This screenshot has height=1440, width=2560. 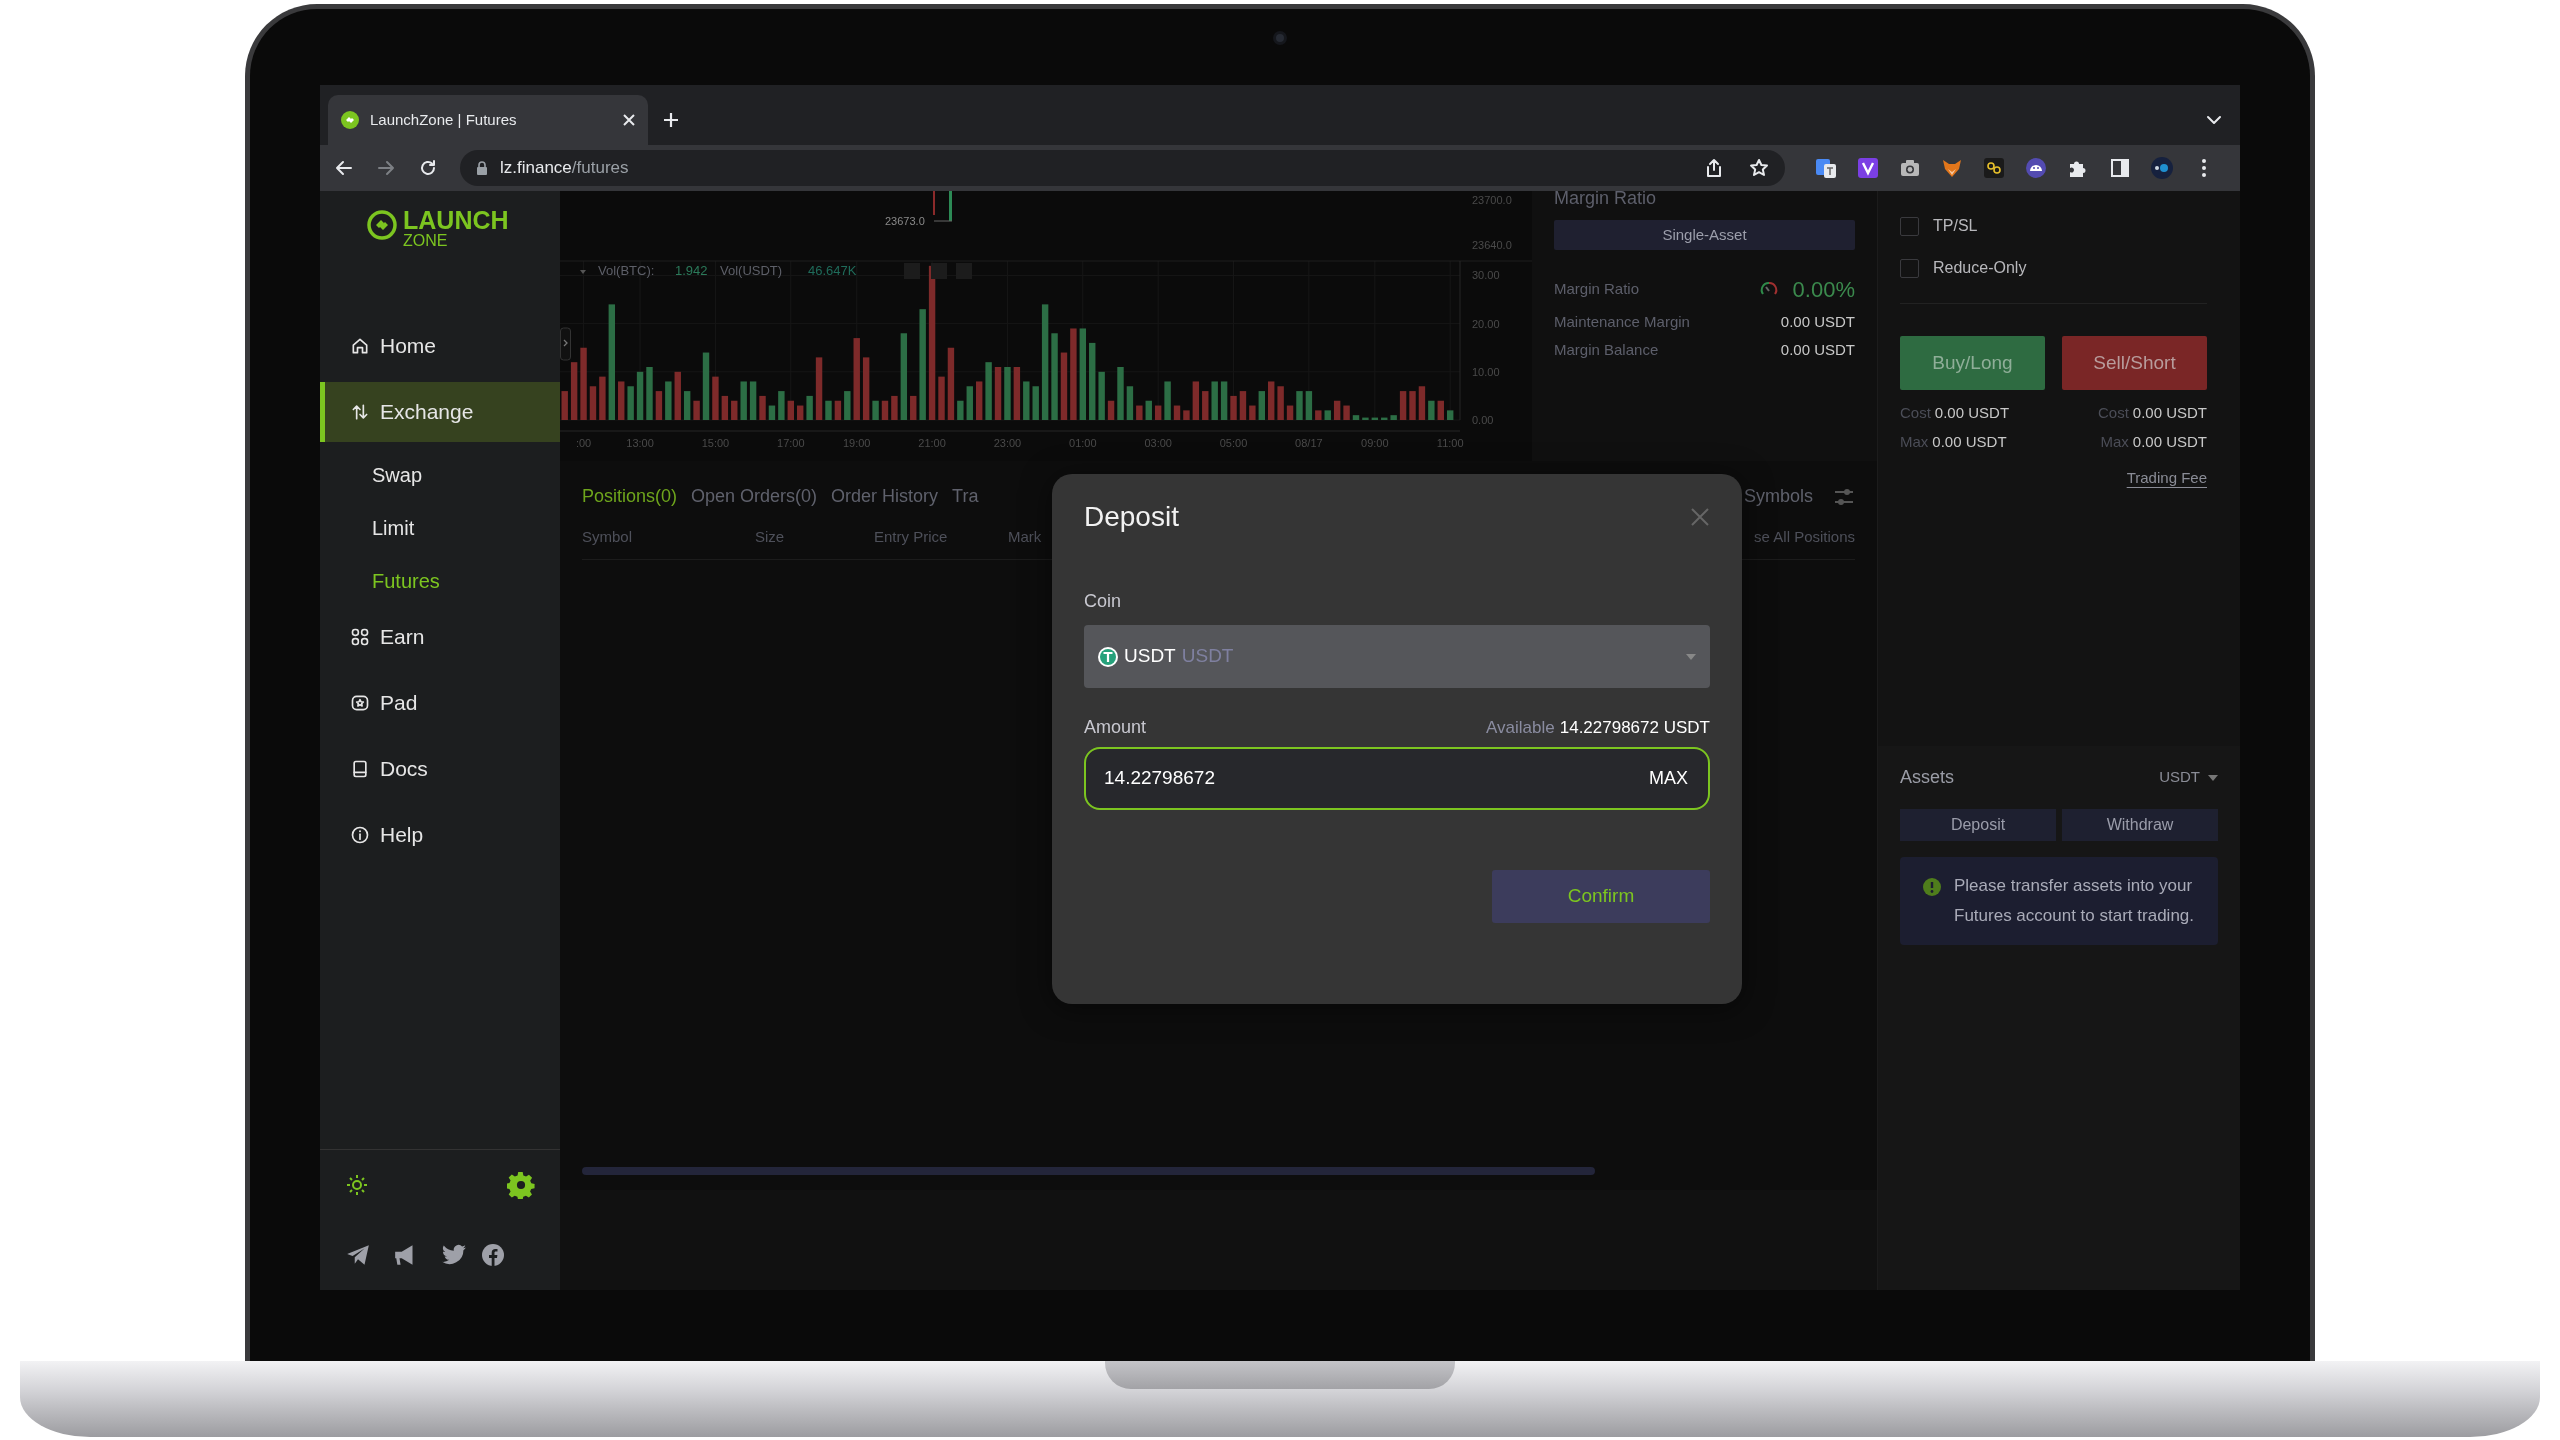 I want to click on section-title: Assets, so click(x=1928, y=777).